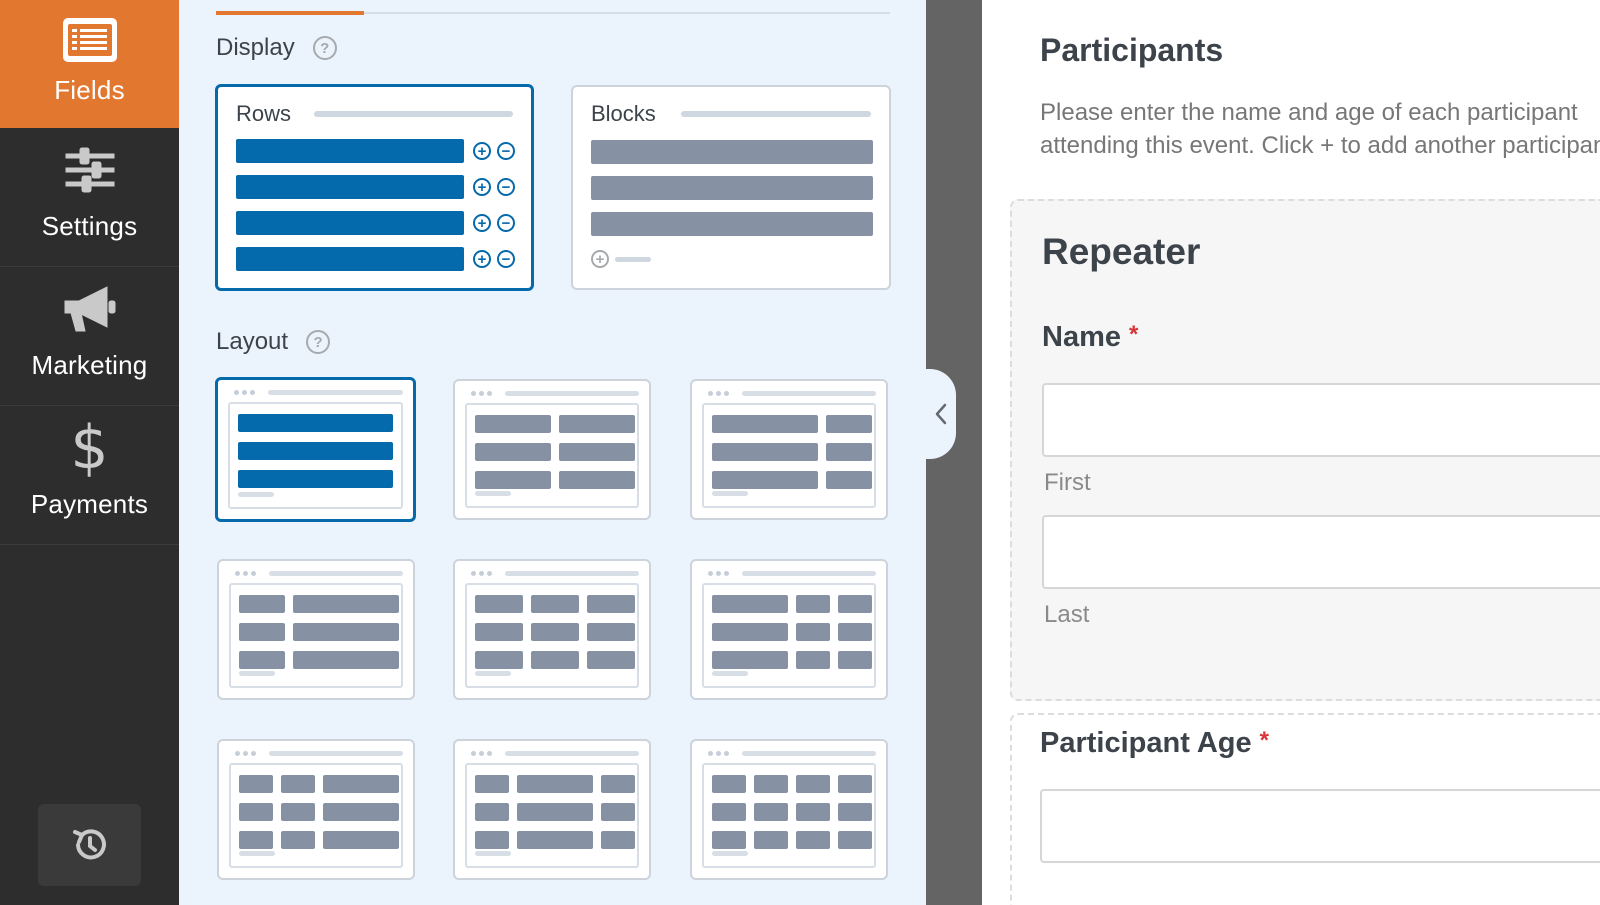 This screenshot has height=905, width=1600. I want to click on nav-item-payments: $ Payments, so click(89, 475).